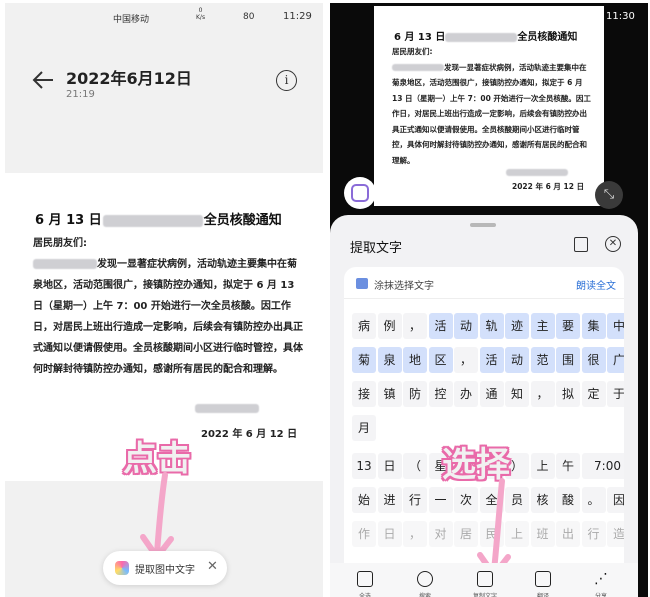  What do you see at coordinates (389, 326) in the screenshot?
I see `glyph-cell: 例` at bounding box center [389, 326].